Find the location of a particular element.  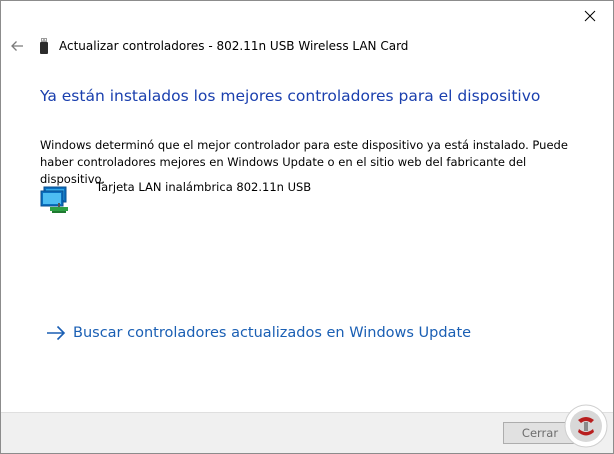

usb-device-icon is located at coordinates (44, 46).